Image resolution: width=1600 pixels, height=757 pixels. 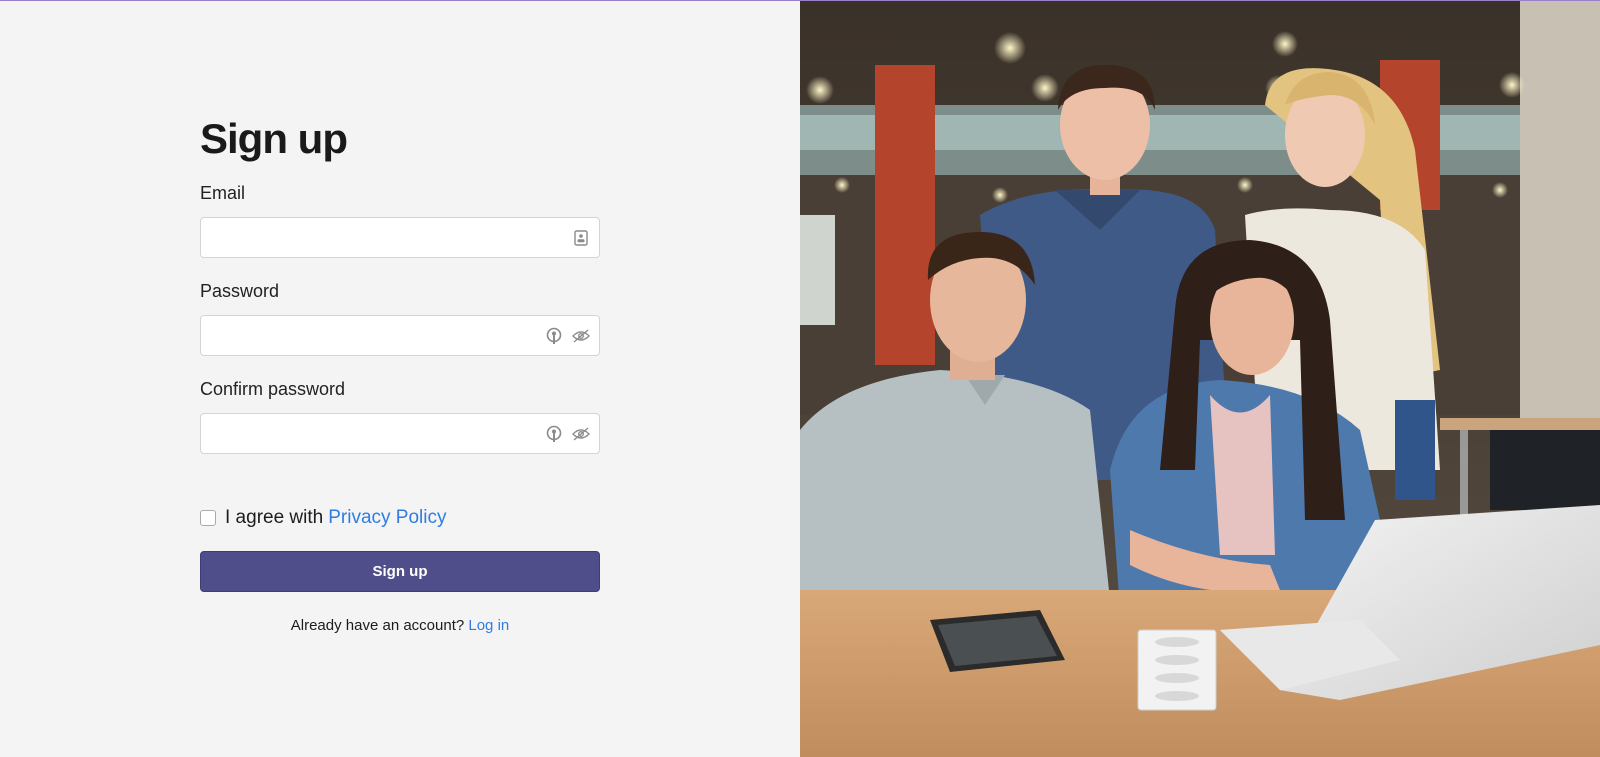 I want to click on privacy-policy-link: Privacy Policy, so click(x=387, y=518).